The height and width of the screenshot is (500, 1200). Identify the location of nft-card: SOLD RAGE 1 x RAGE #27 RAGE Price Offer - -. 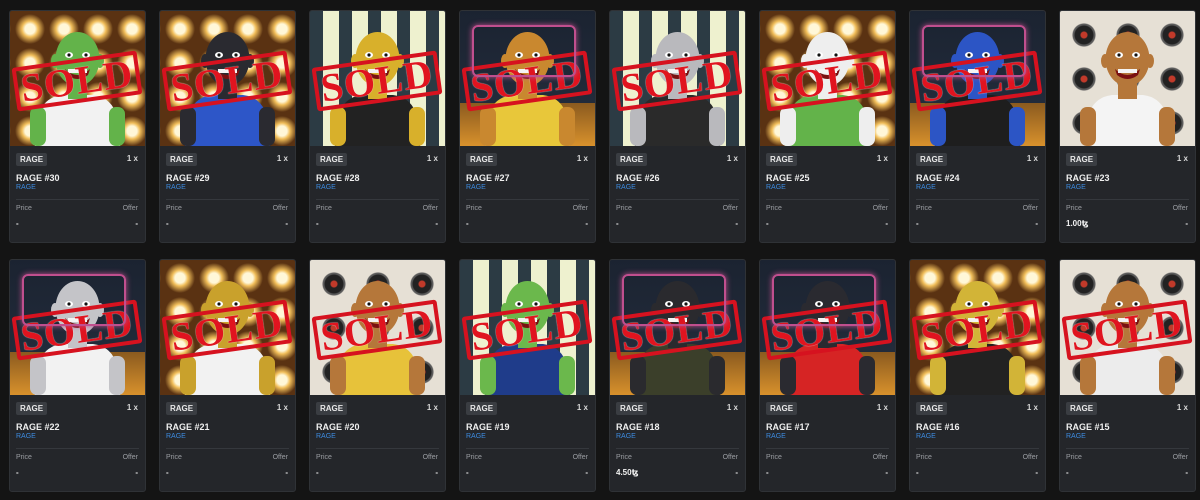
(527, 126).